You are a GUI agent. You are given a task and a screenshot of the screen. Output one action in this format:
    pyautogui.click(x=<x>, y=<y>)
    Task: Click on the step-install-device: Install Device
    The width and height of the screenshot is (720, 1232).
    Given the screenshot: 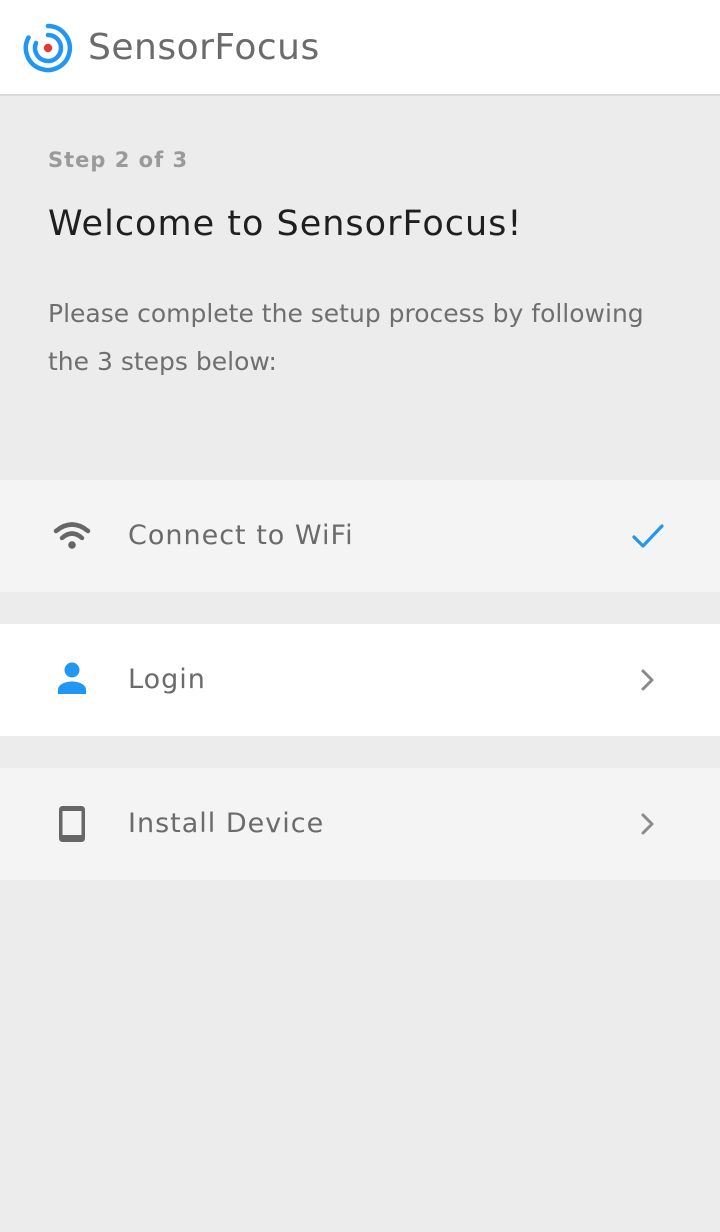 What is the action you would take?
    pyautogui.click(x=360, y=824)
    